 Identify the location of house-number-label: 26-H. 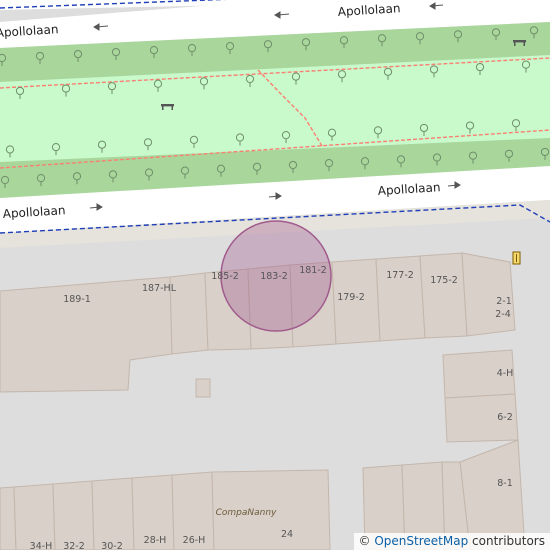
(194, 540).